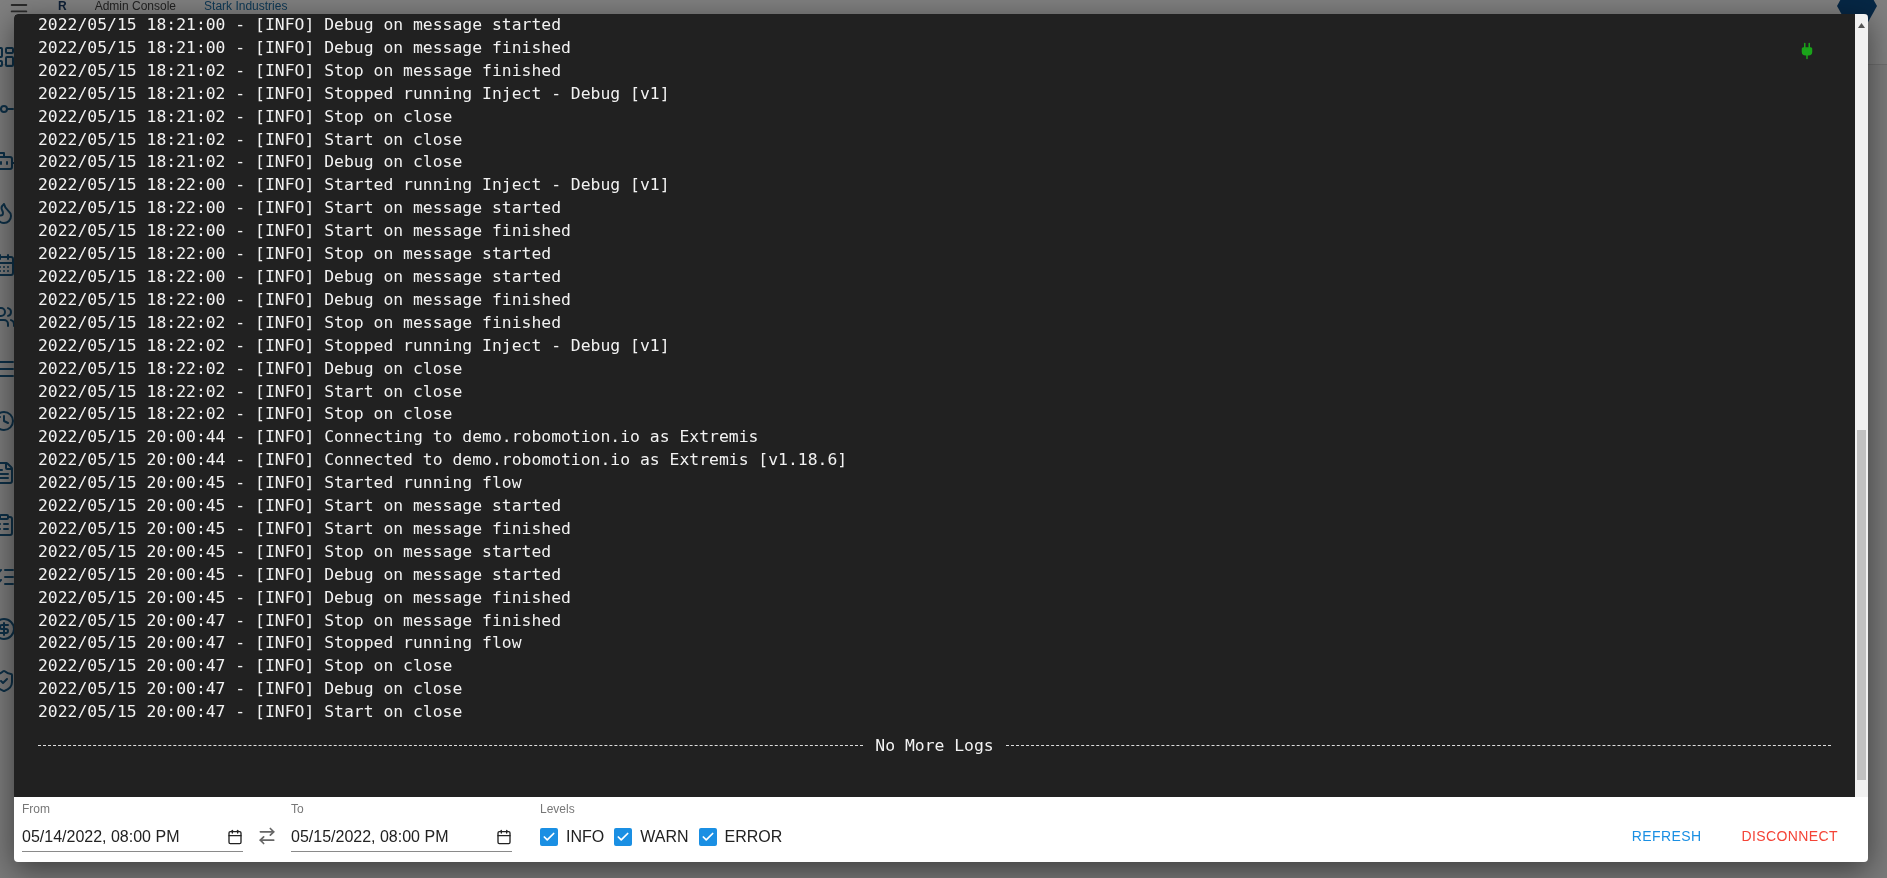  Describe the element at coordinates (251, 391) in the screenshot. I see `log-line: 2022/05/15 18:22:02 - [INFO] Start on close` at that location.